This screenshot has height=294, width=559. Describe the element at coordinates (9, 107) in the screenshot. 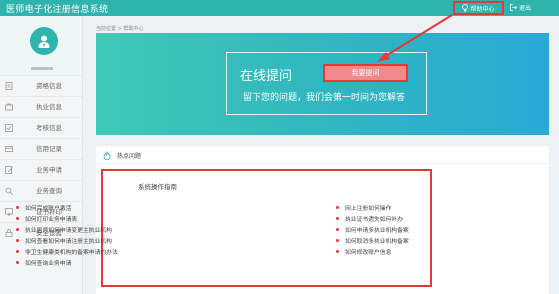

I see `briefcase-icon` at that location.